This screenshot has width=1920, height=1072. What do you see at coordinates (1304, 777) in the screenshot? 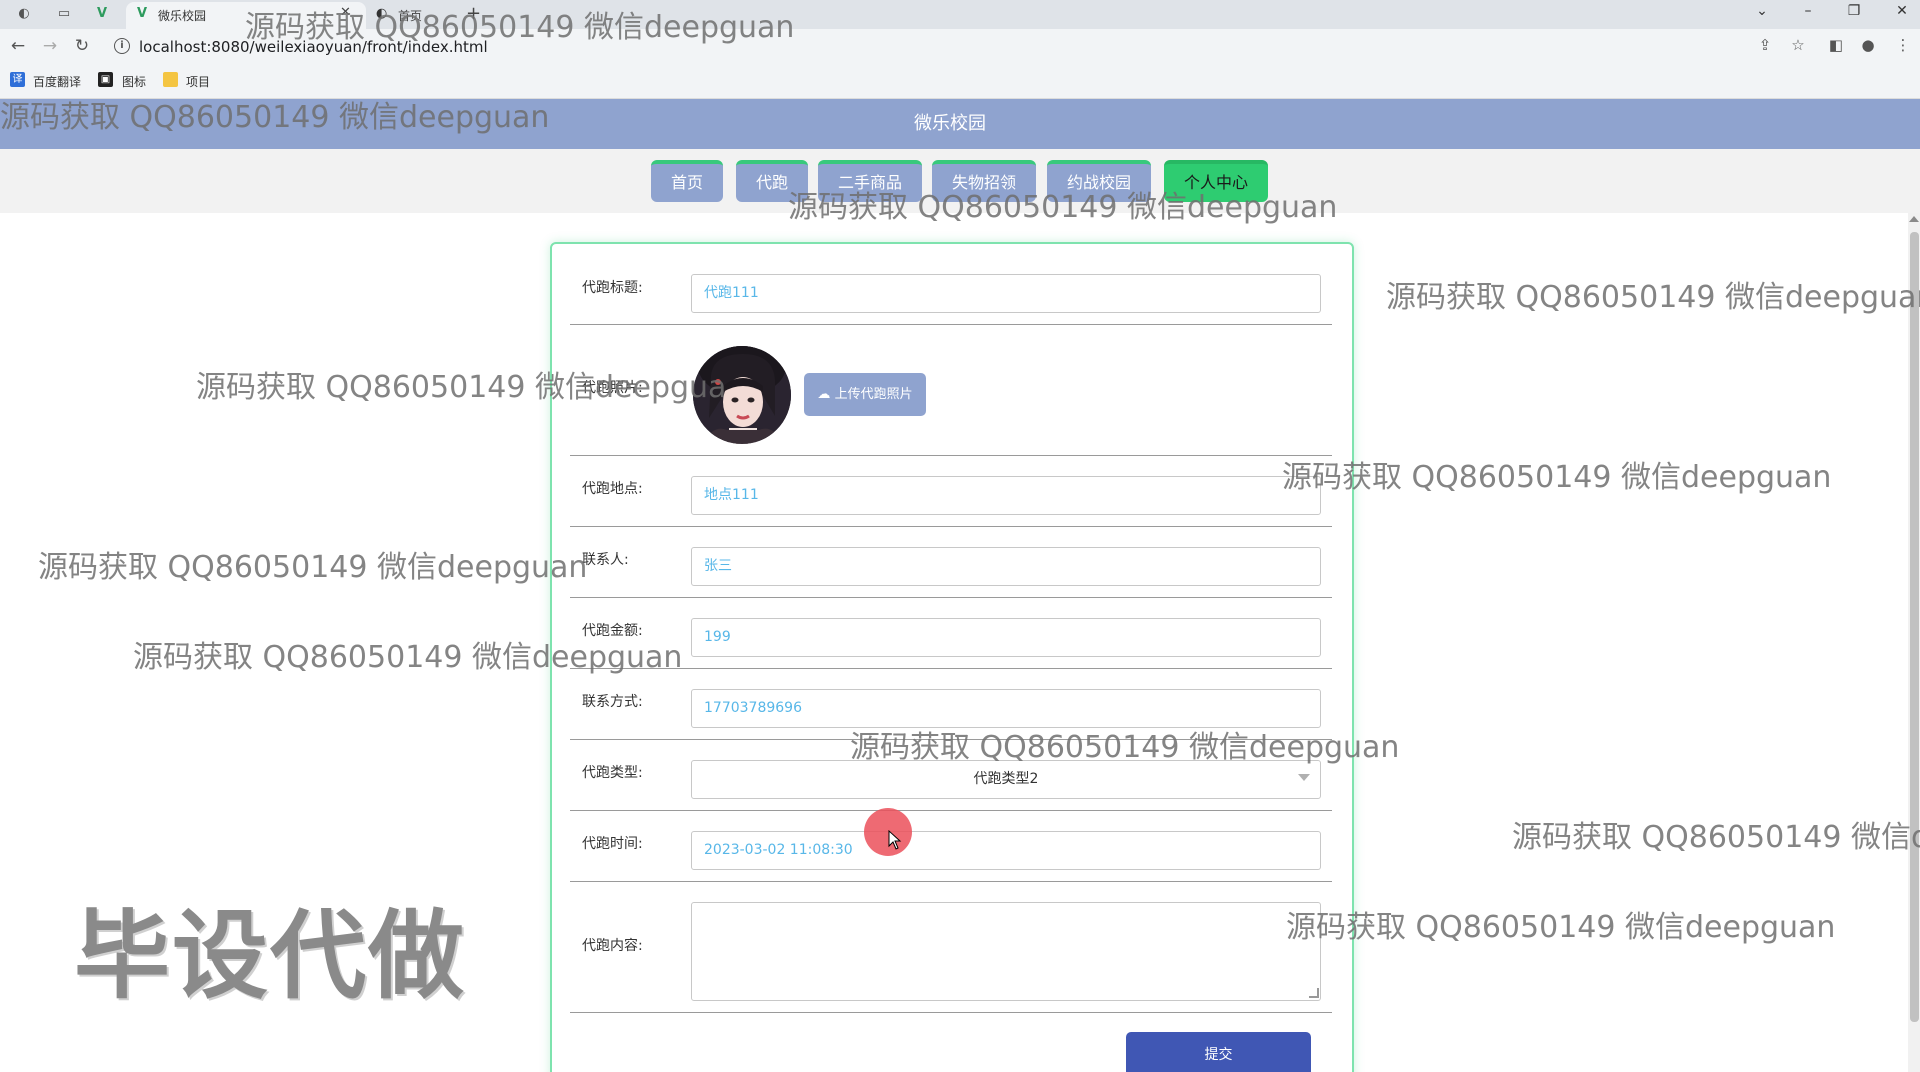
I see `chevron-down-icon` at bounding box center [1304, 777].